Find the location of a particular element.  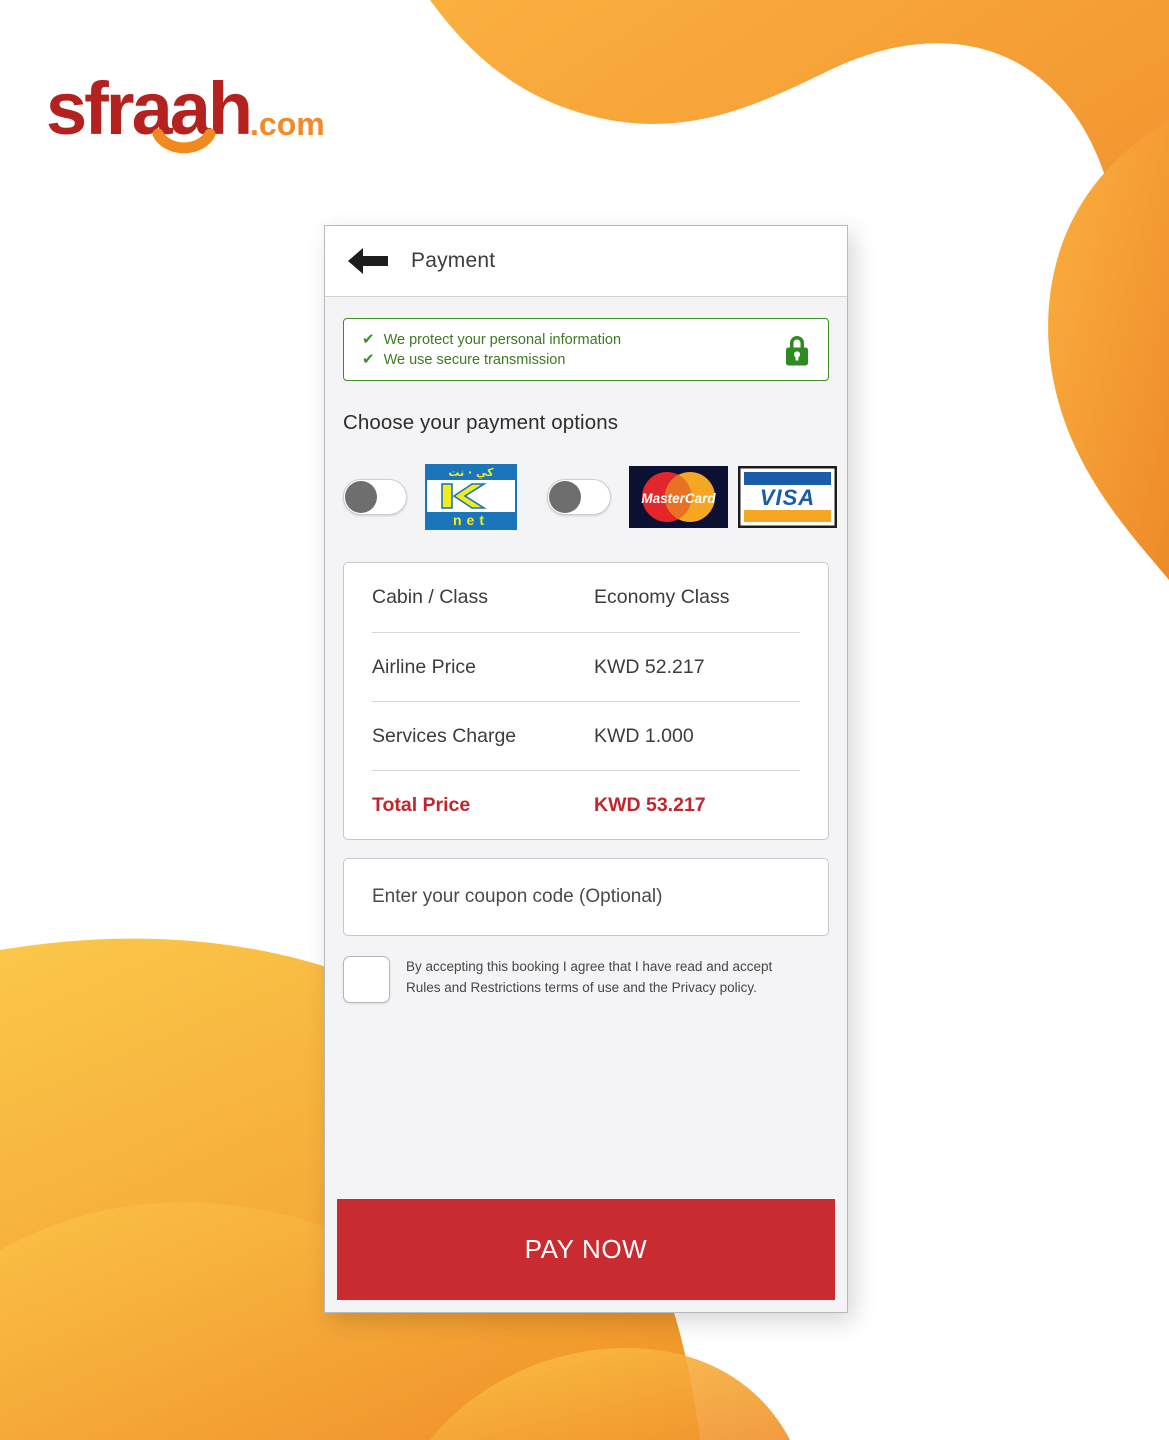

table-row-total: Total Price KWD 53.217 is located at coordinates (586, 804).